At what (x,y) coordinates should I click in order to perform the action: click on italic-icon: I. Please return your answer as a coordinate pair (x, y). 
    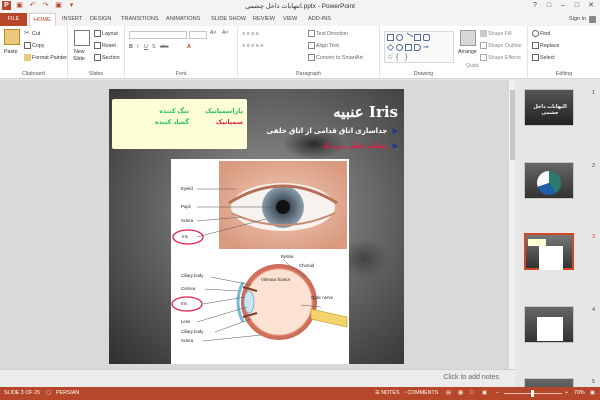
    Looking at the image, I should click on (137, 47).